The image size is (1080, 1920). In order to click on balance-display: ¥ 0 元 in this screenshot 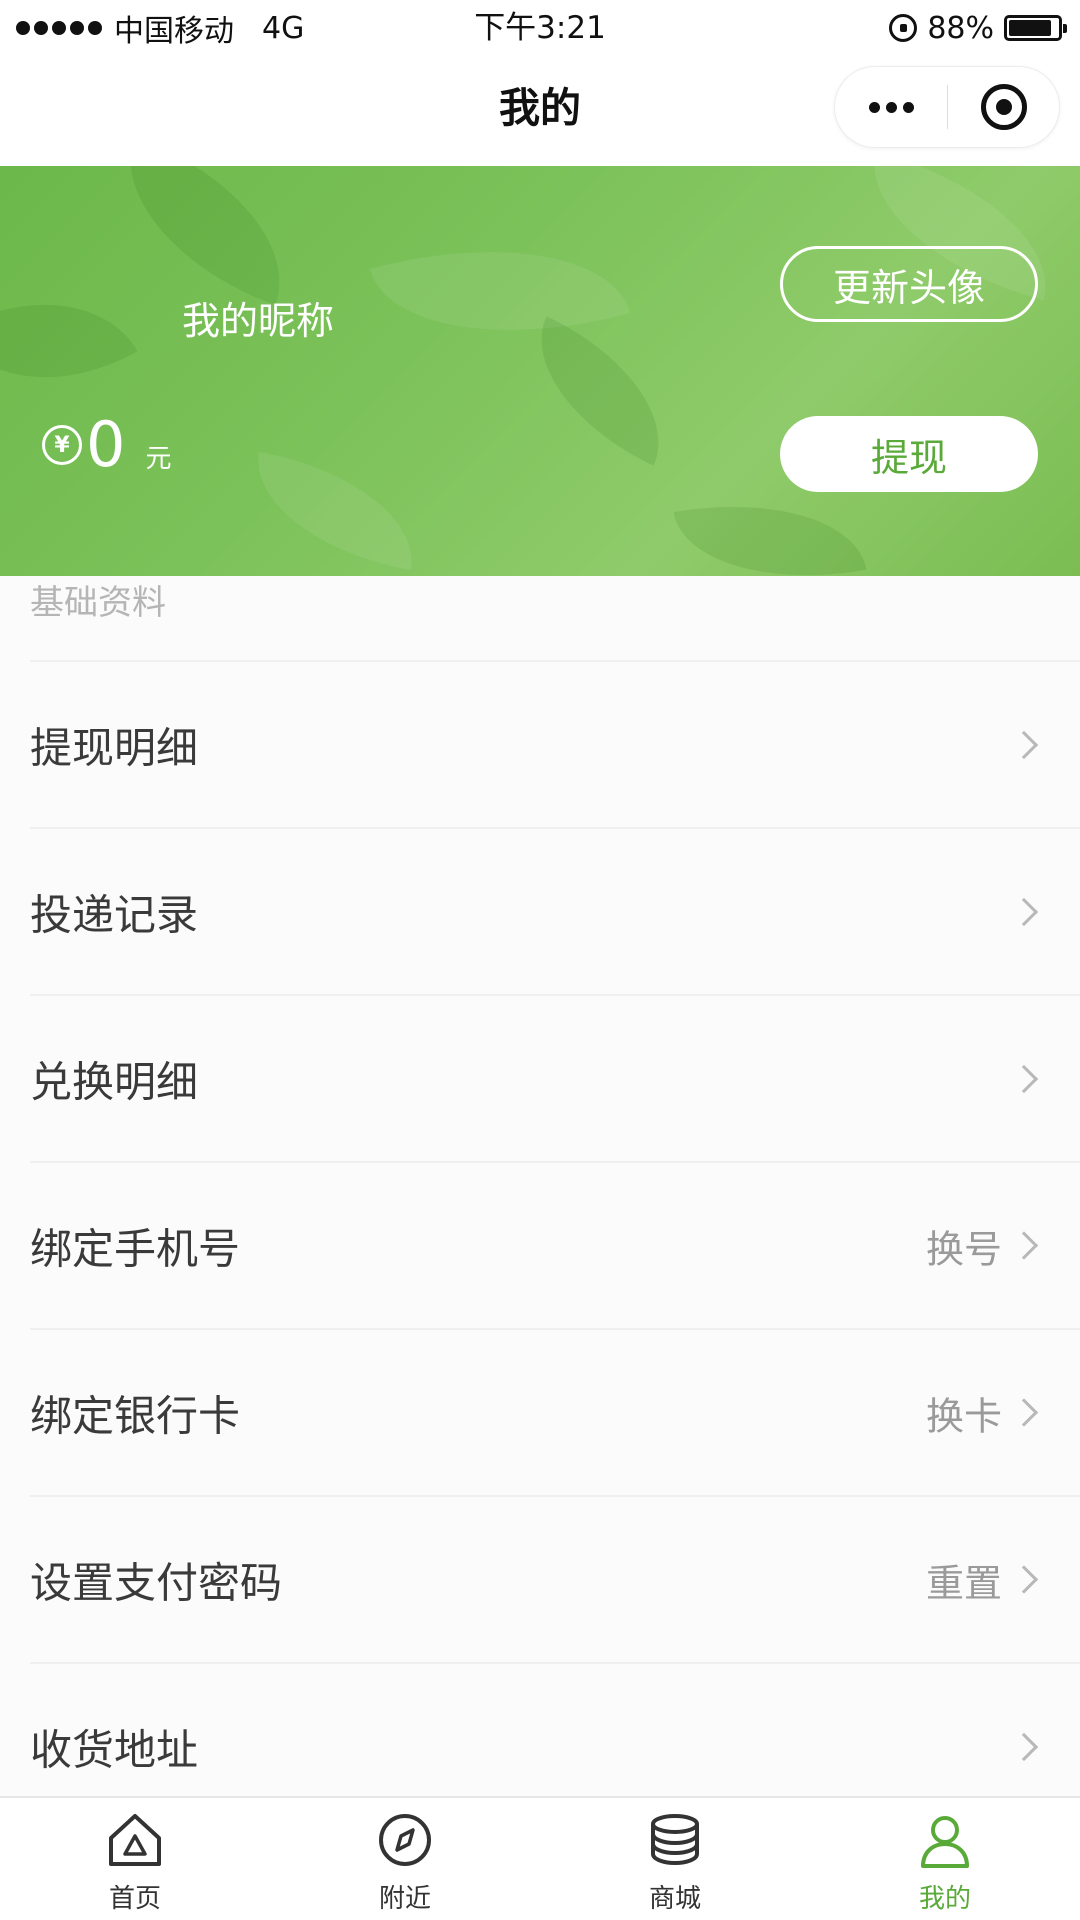, I will do `click(106, 445)`.